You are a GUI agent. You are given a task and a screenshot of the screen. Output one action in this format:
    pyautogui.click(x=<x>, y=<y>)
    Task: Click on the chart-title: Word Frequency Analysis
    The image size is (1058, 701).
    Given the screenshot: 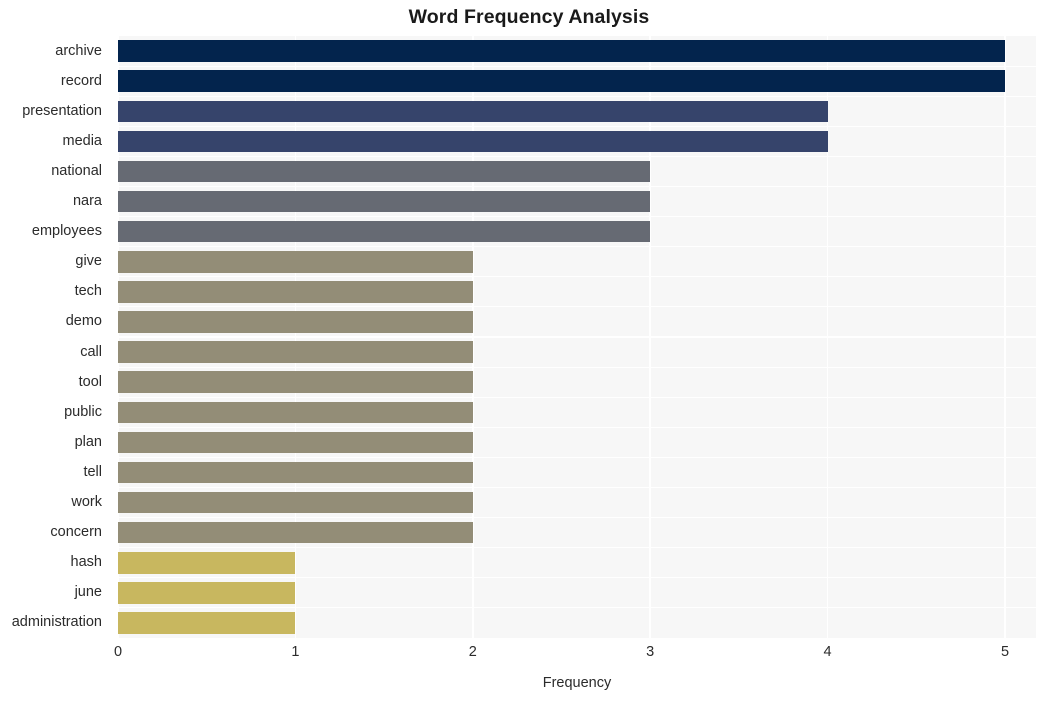 What is the action you would take?
    pyautogui.click(x=529, y=17)
    